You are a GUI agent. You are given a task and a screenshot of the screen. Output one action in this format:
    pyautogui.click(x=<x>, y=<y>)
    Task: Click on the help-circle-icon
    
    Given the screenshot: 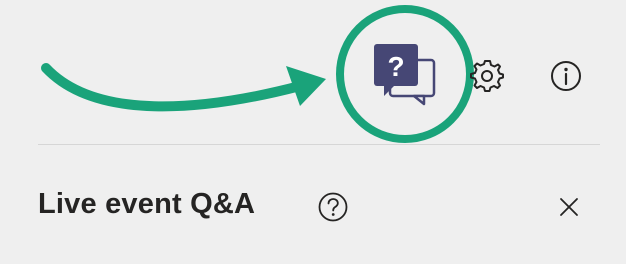 What is the action you would take?
    pyautogui.click(x=333, y=207)
    